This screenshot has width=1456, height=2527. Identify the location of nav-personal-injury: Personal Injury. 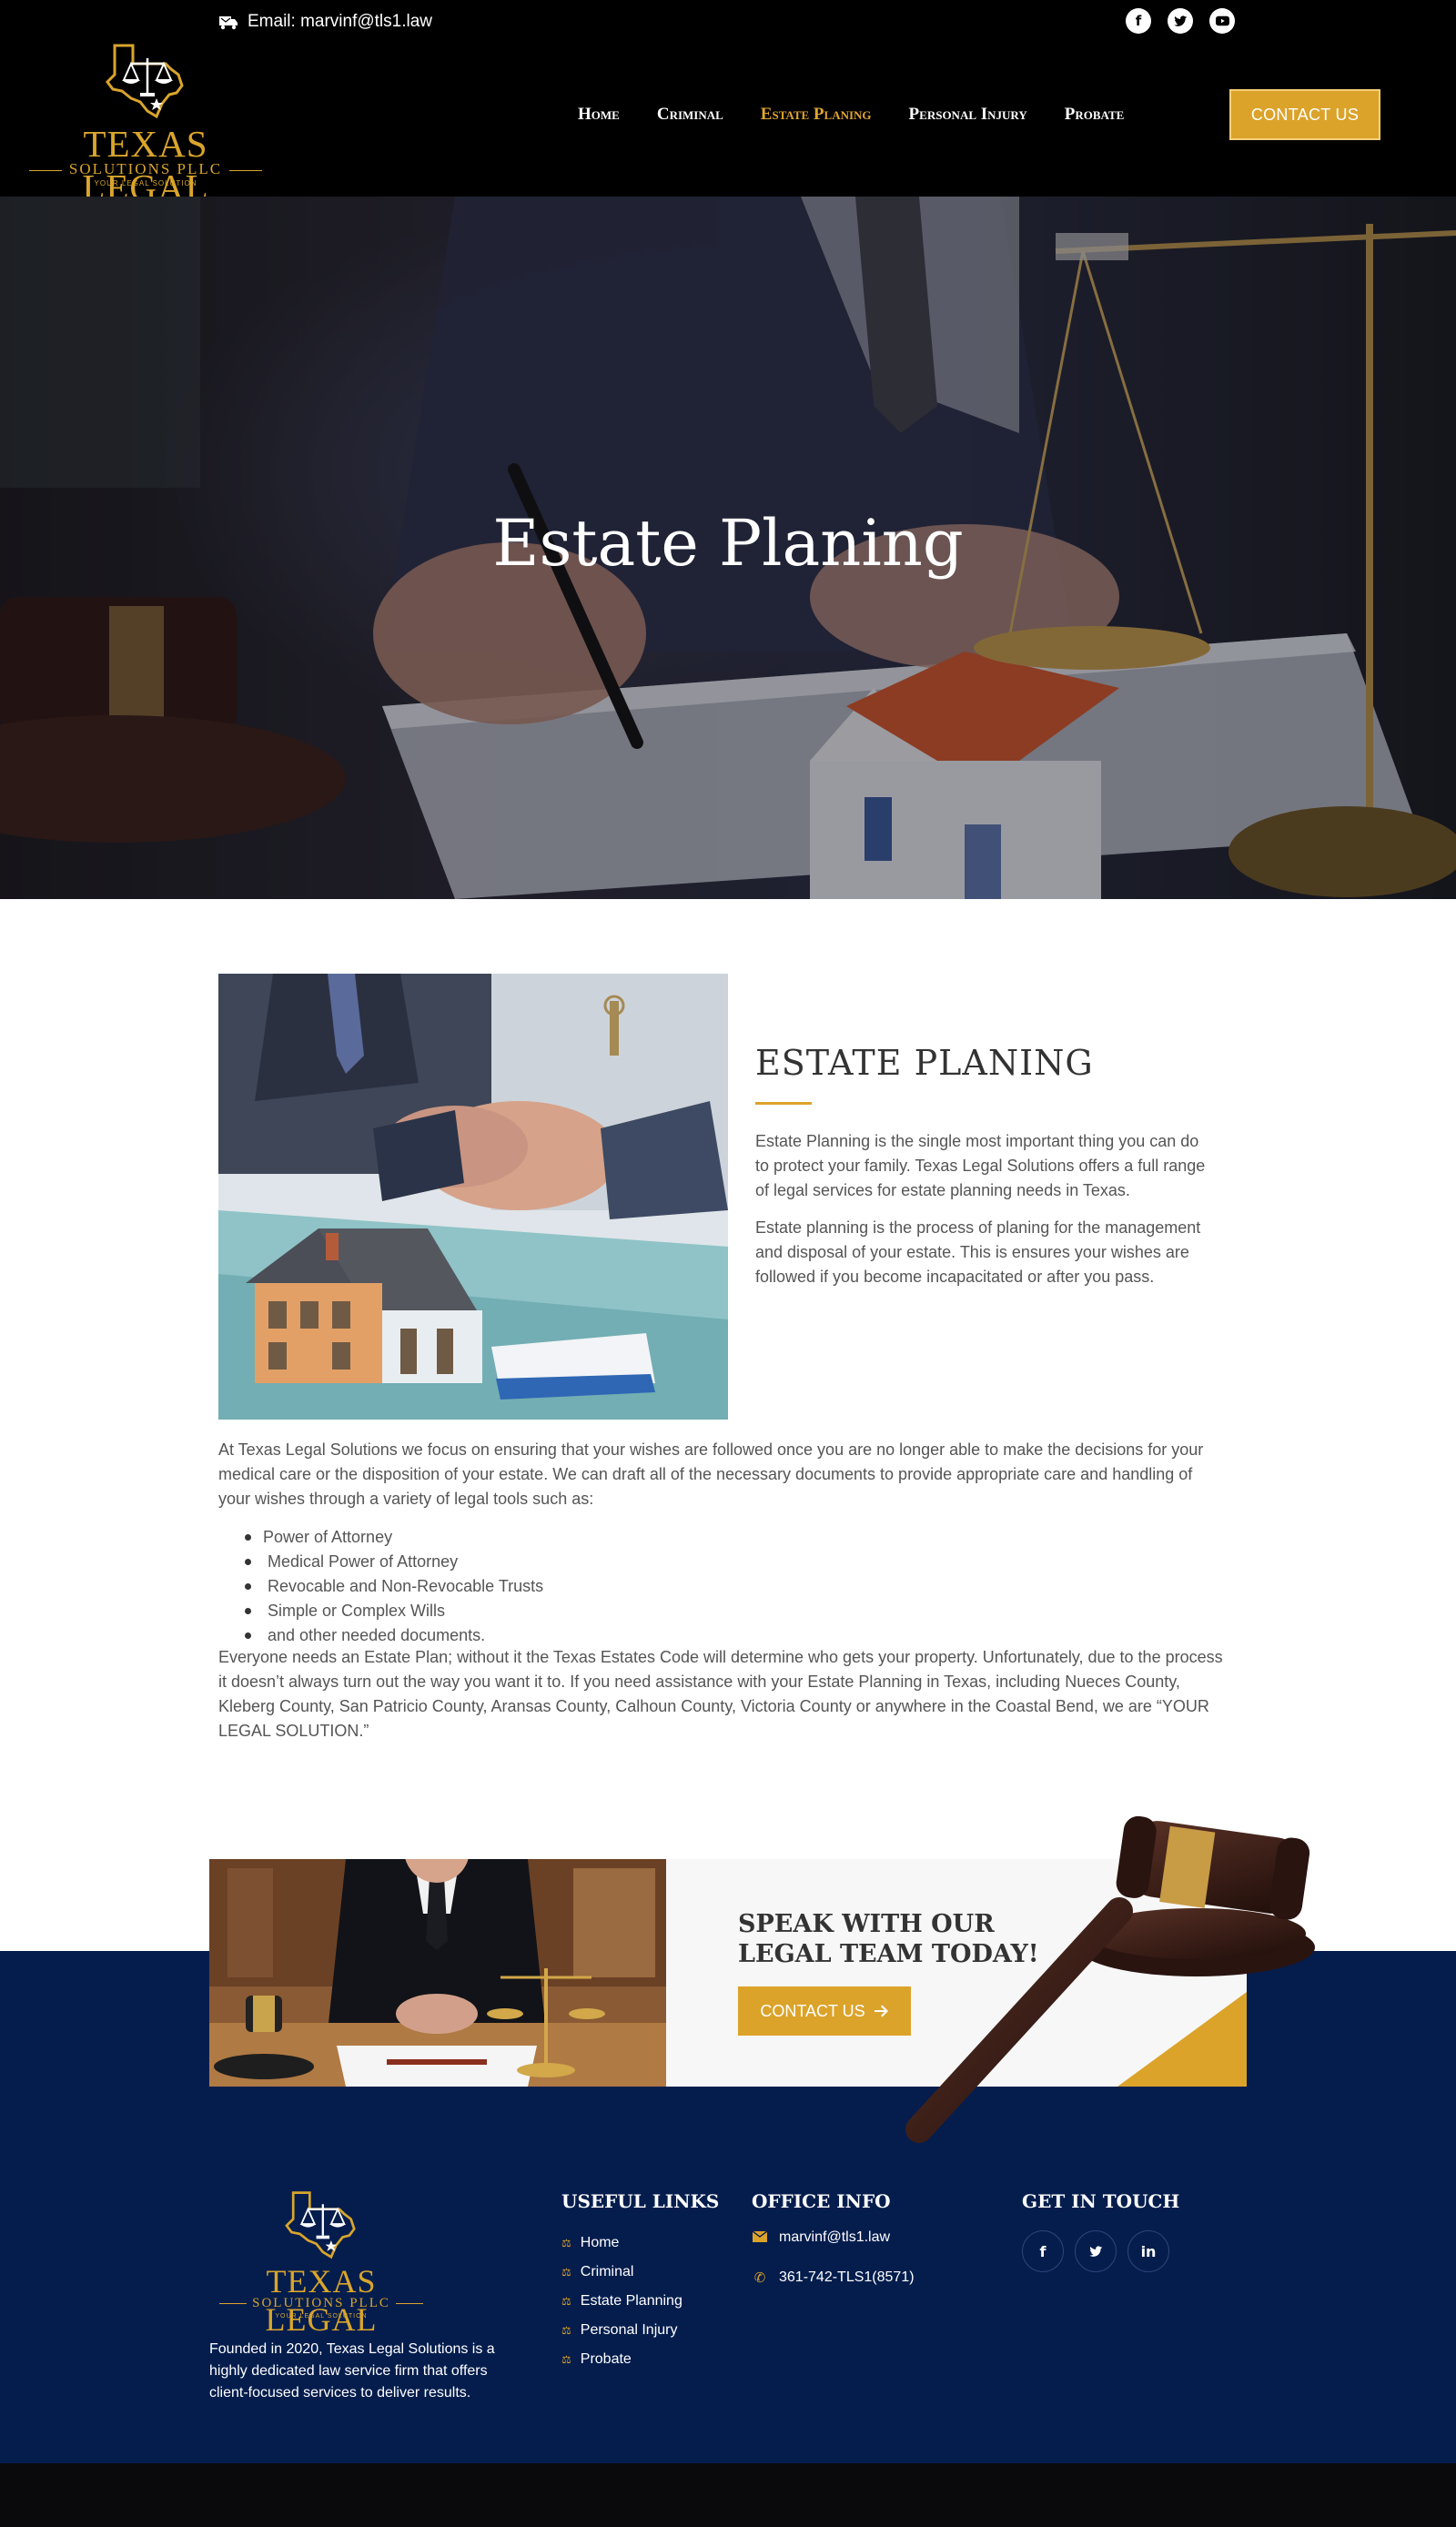
(968, 115).